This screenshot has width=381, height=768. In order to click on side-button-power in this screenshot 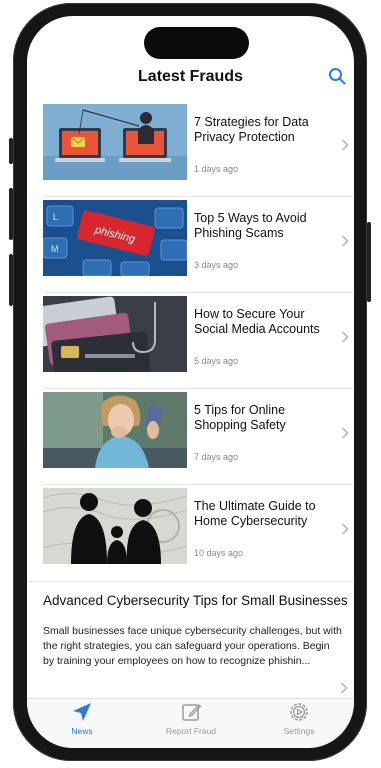, I will do `click(369, 262)`.